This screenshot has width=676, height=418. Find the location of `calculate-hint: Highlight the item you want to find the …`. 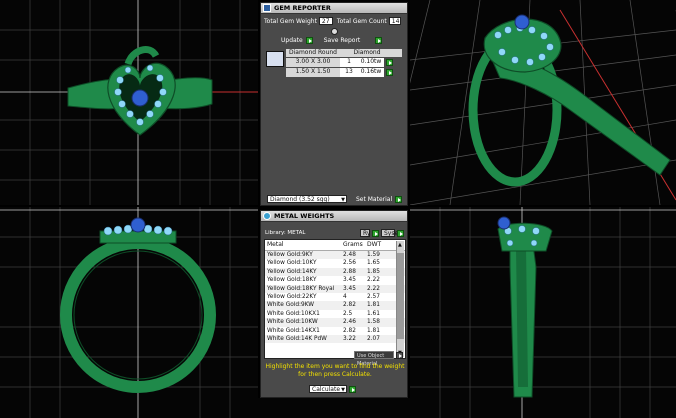

calculate-hint: Highlight the item you want to find the … is located at coordinates (335, 370).